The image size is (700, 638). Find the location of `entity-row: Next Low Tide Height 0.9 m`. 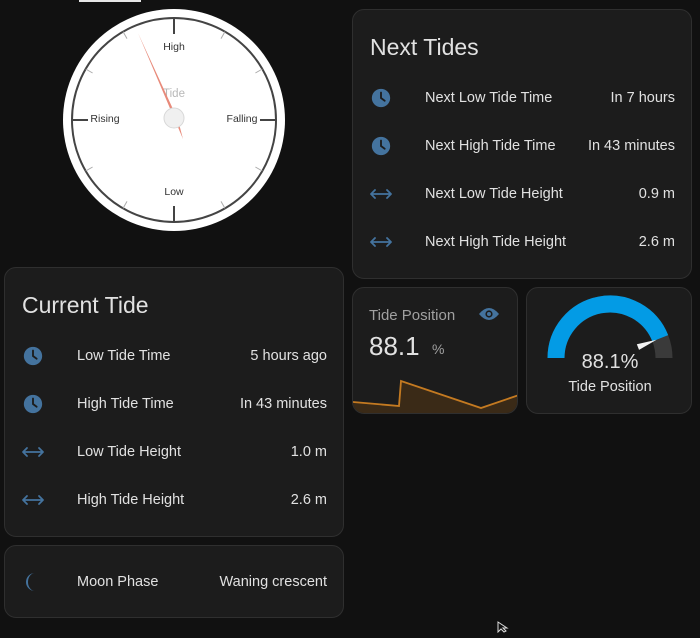

entity-row: Next Low Tide Height 0.9 m is located at coordinates (522, 194).